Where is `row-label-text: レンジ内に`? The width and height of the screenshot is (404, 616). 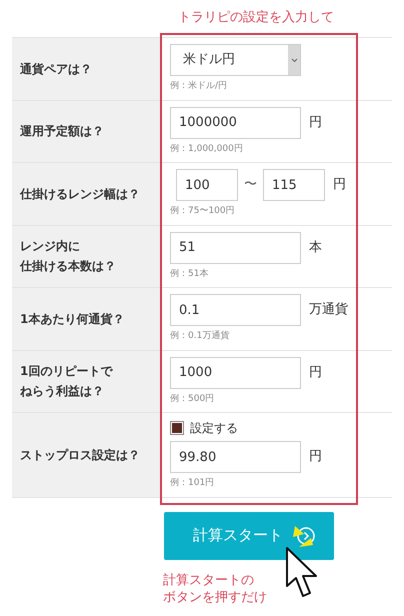 row-label-text: レンジ内に is located at coordinates (50, 247).